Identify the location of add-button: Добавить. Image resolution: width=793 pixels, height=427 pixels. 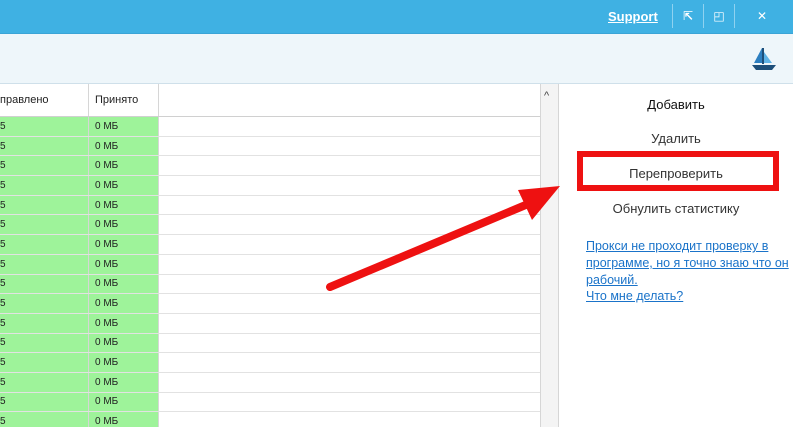
(676, 104).